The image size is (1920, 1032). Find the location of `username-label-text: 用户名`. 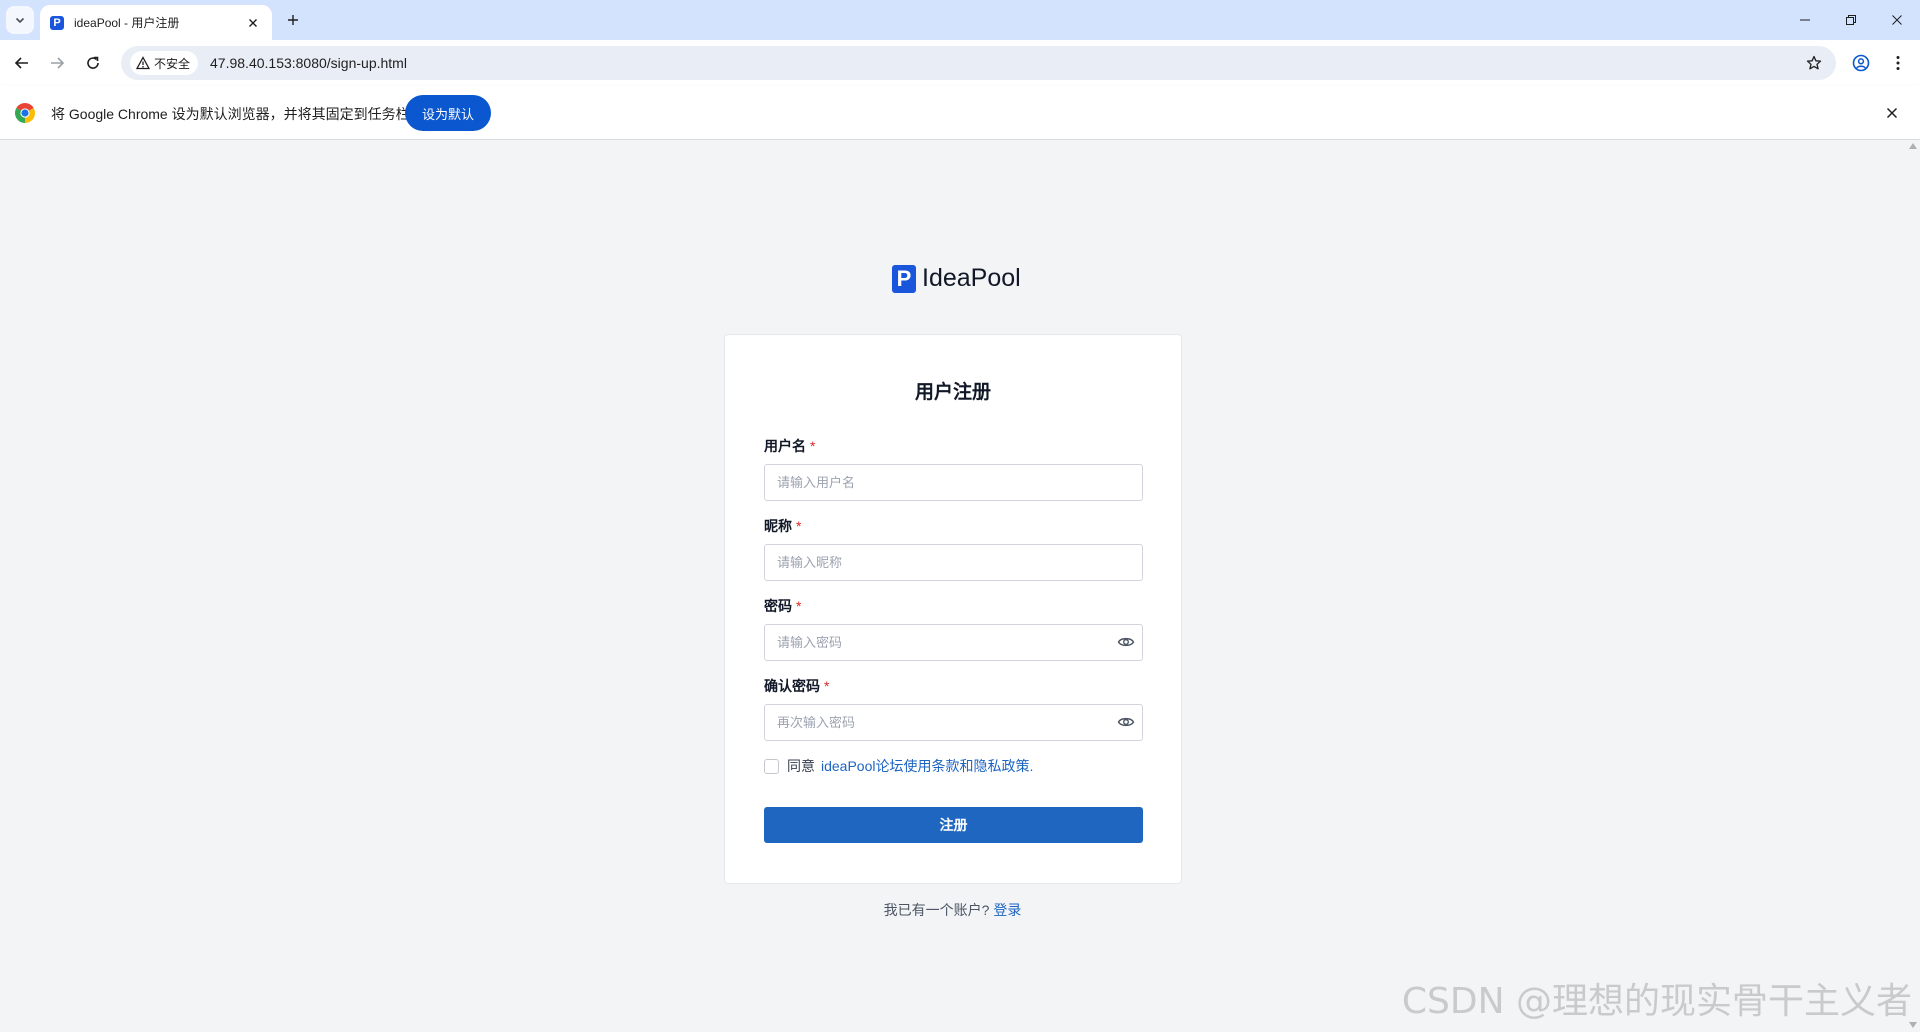

username-label-text: 用户名 is located at coordinates (785, 446).